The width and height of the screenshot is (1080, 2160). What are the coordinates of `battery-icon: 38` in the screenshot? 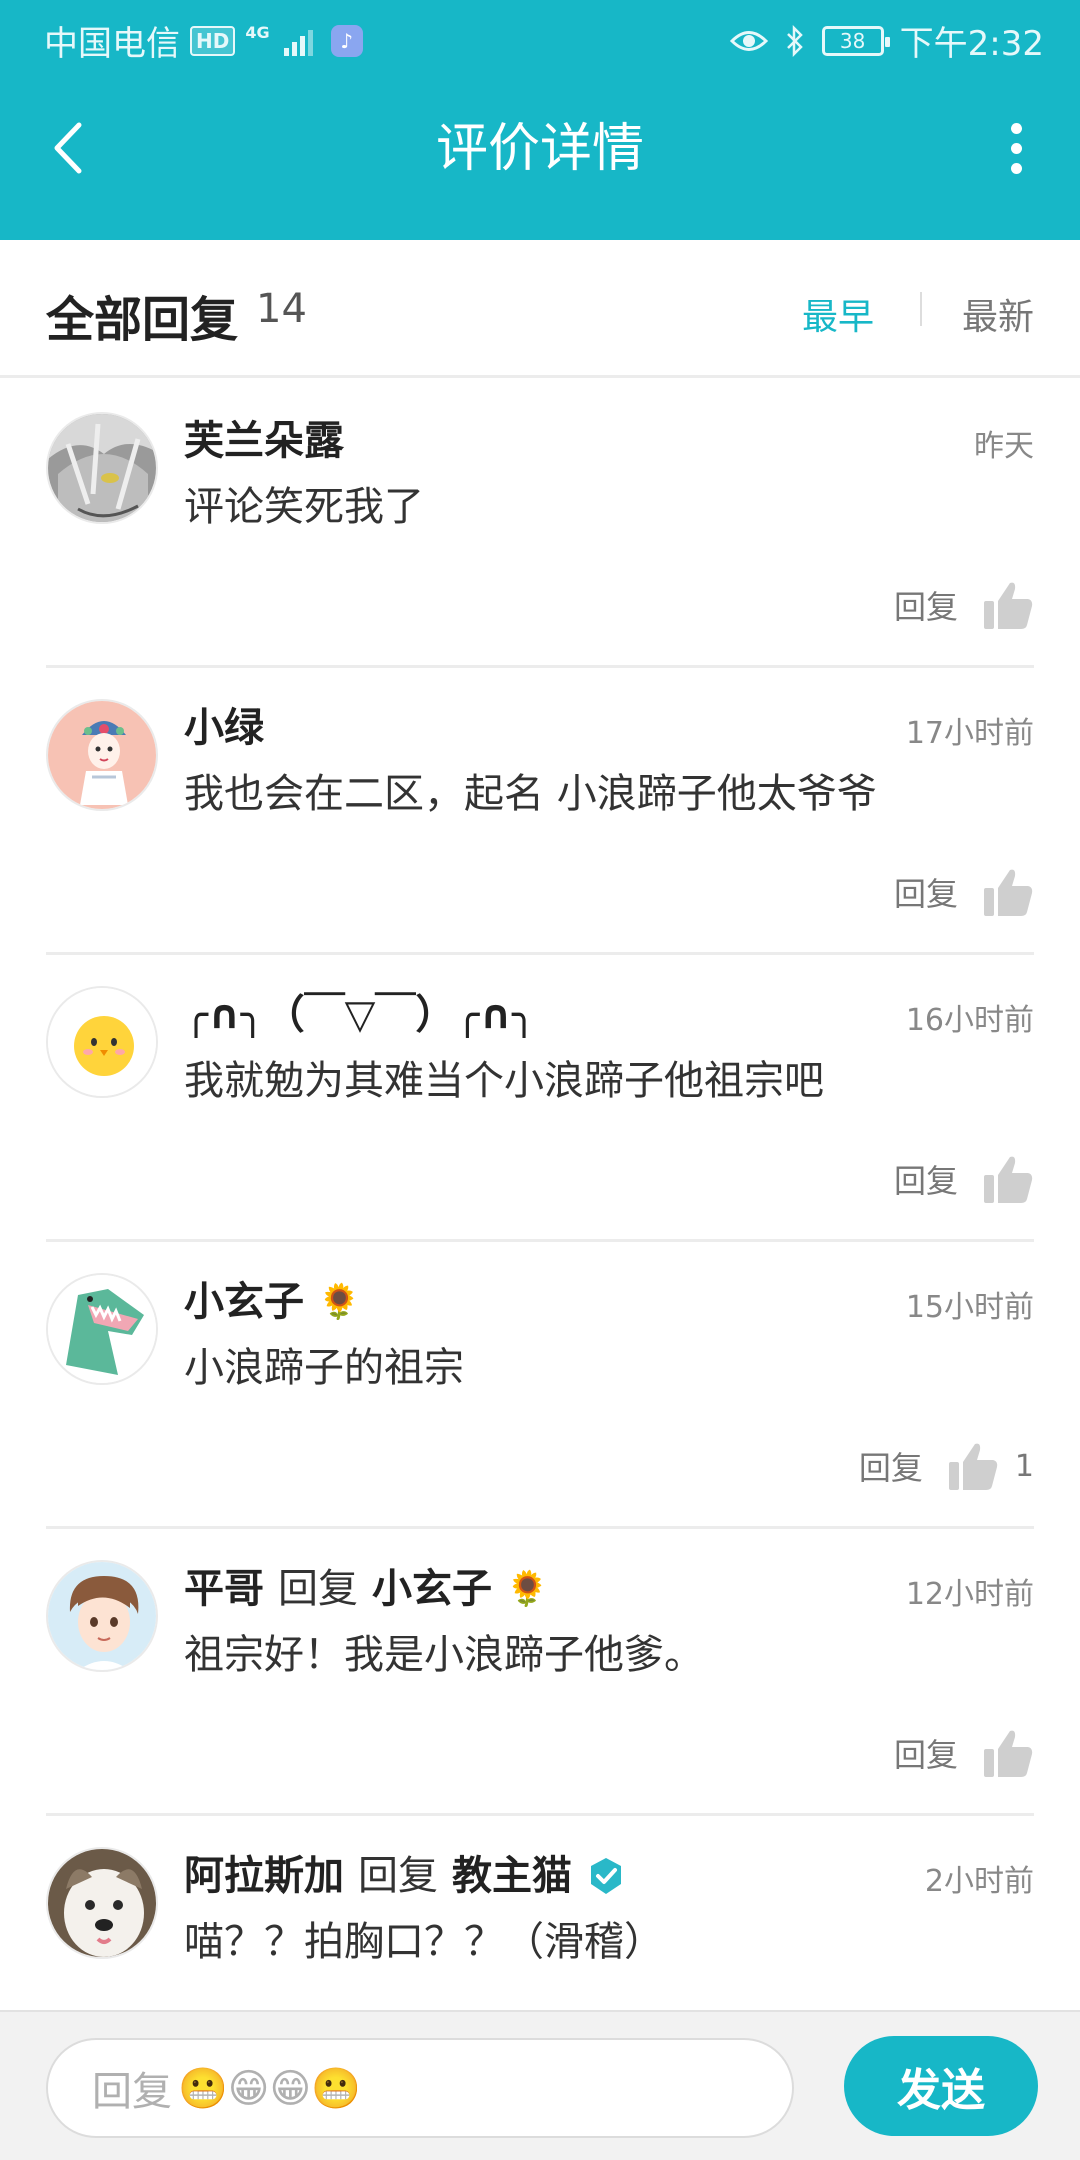 It's located at (855, 40).